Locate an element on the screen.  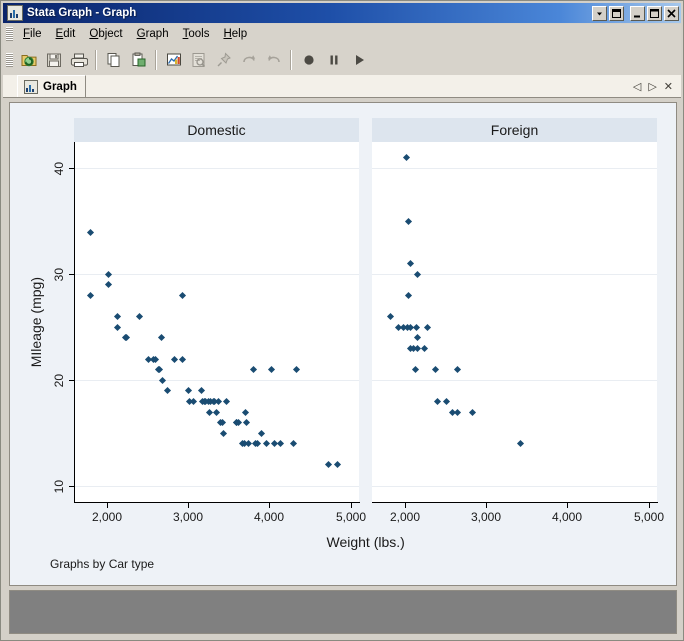
copy-icon is located at coordinates (113, 59).